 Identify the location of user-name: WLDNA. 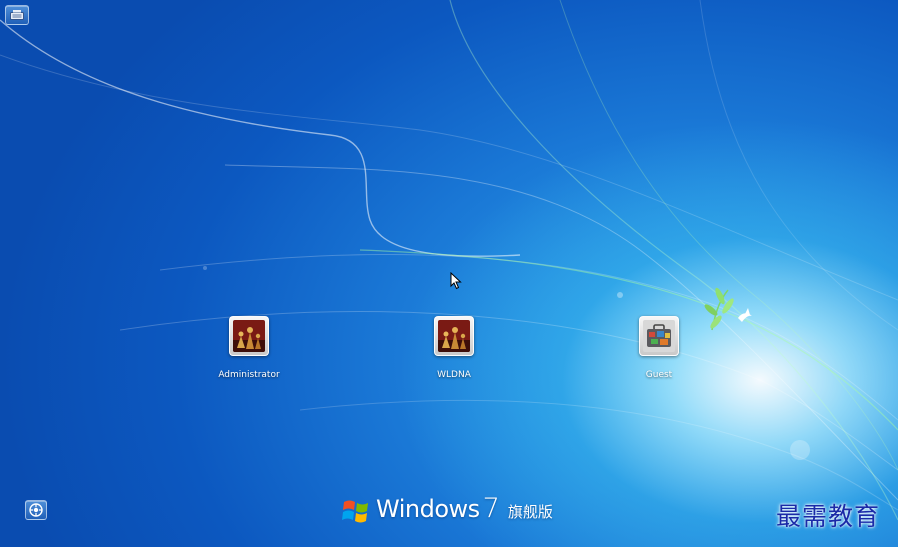
(454, 375).